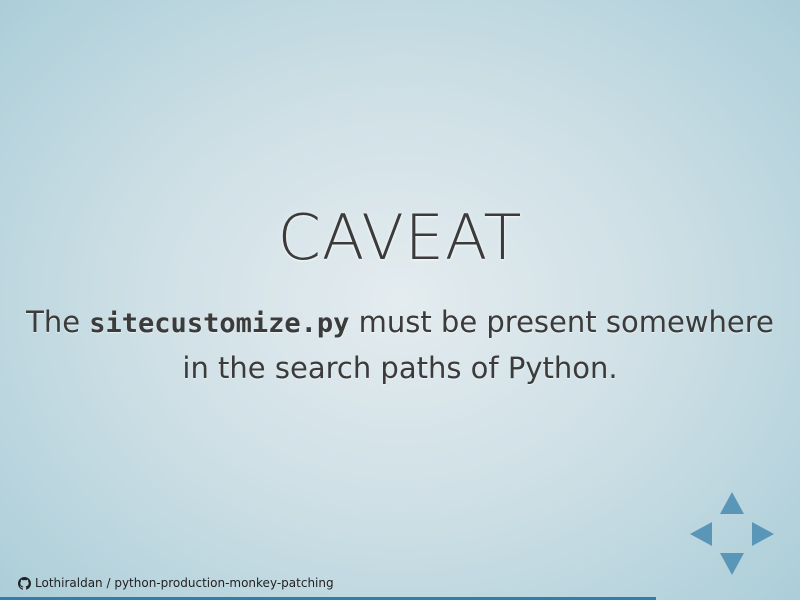 This screenshot has height=600, width=800. Describe the element at coordinates (732, 564) in the screenshot. I see `nav-down-arrow-icon` at that location.